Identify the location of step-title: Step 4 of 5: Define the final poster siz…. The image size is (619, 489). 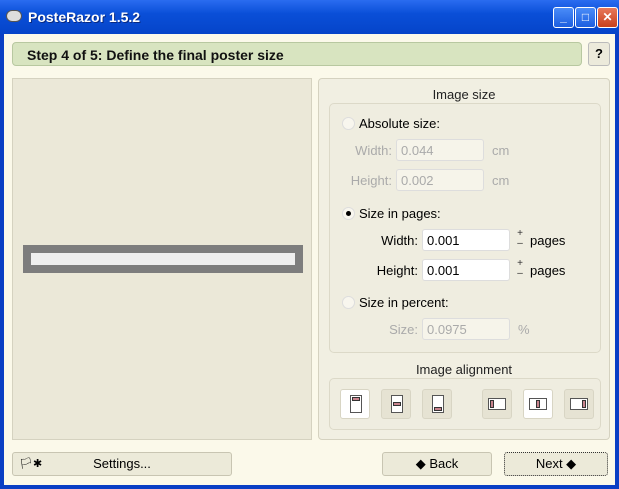
(297, 54).